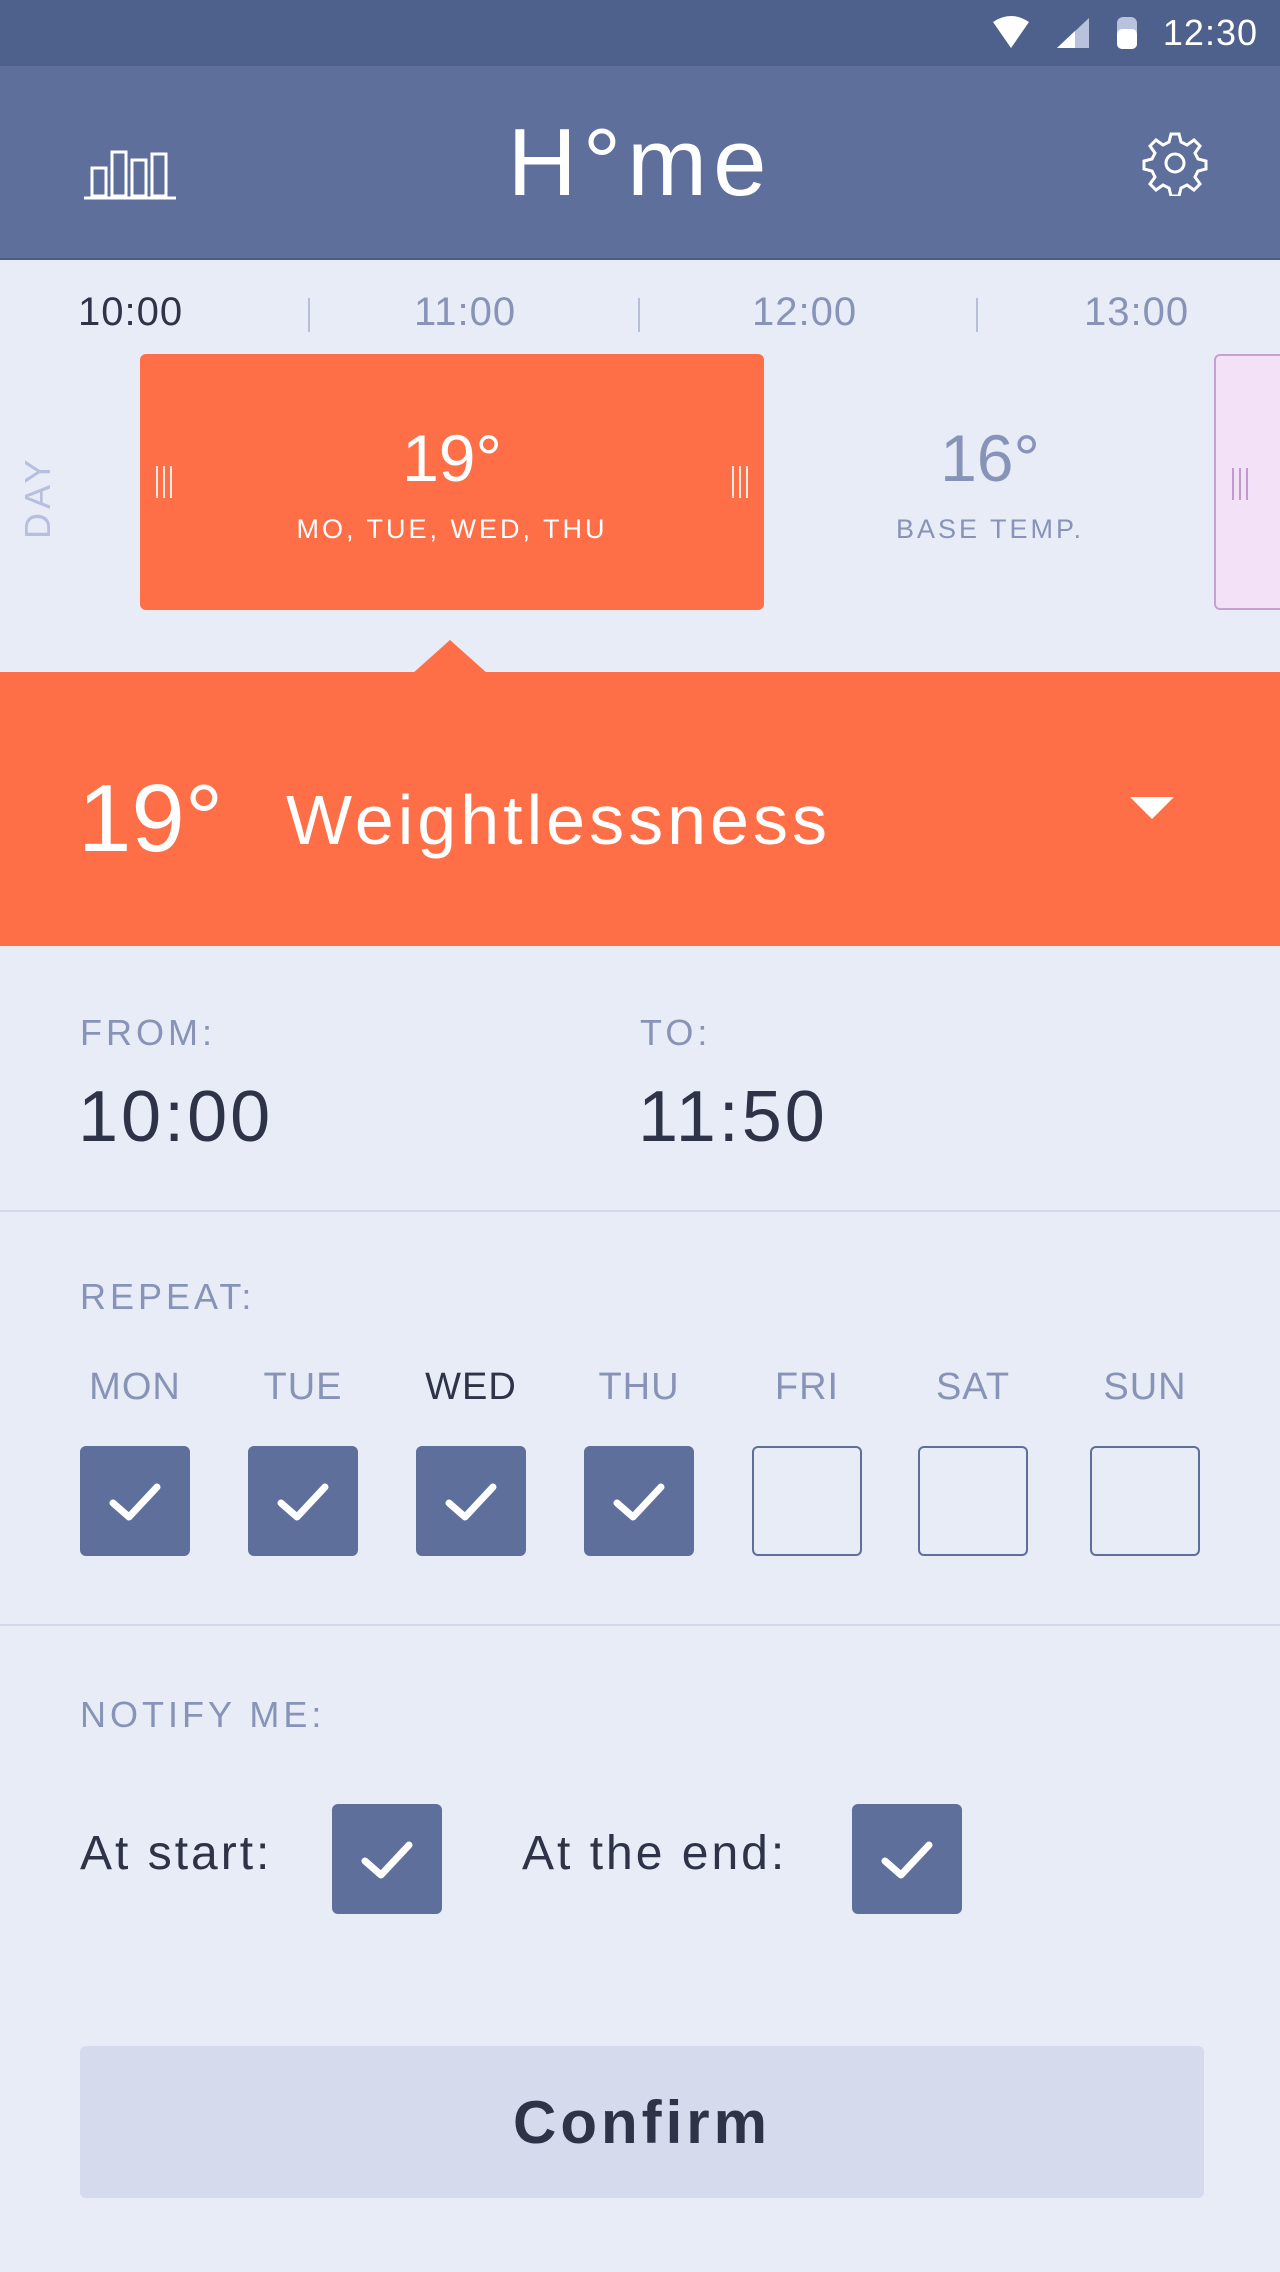 This screenshot has width=1280, height=2272. Describe the element at coordinates (168, 1296) in the screenshot. I see `repeat-label: REPEAT:` at that location.